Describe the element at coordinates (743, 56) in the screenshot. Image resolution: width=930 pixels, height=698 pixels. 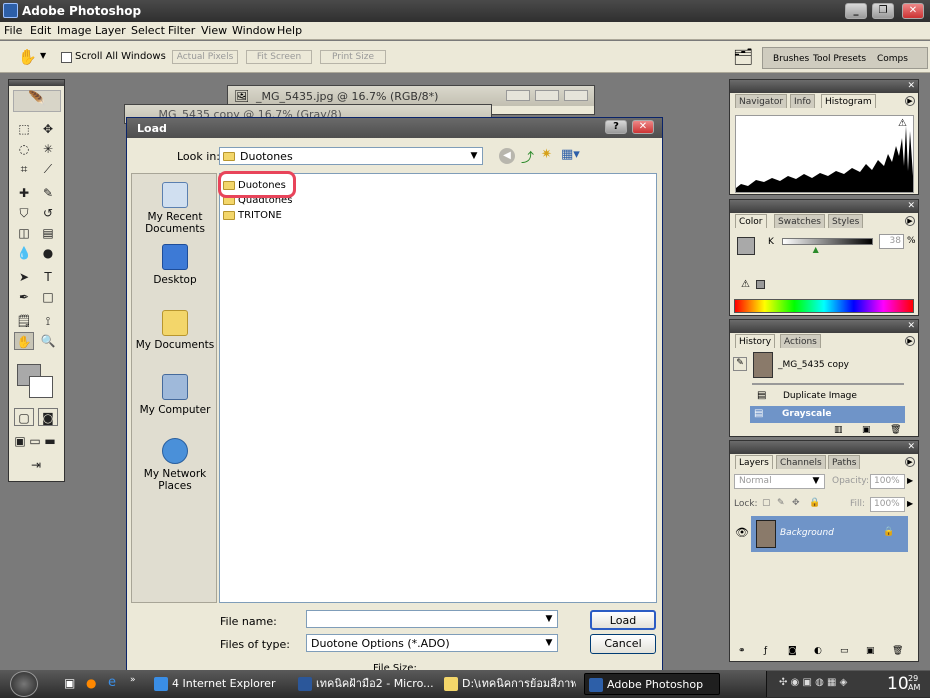
I see `file-browser-icon: 🗂` at that location.